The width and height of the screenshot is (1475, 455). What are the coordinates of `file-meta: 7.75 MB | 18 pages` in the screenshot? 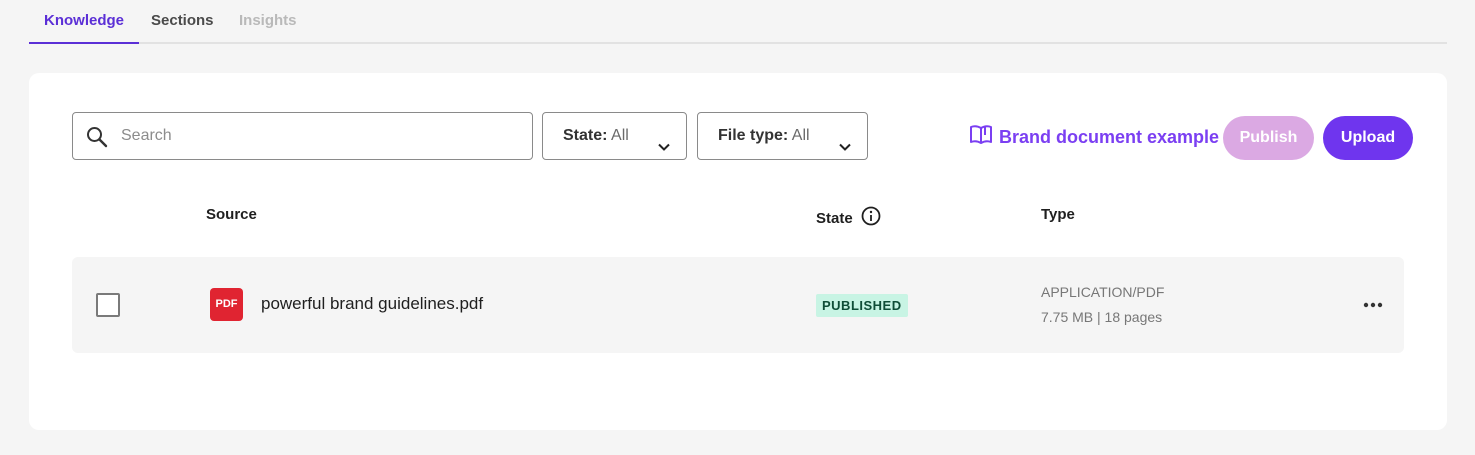 It's located at (1102, 317).